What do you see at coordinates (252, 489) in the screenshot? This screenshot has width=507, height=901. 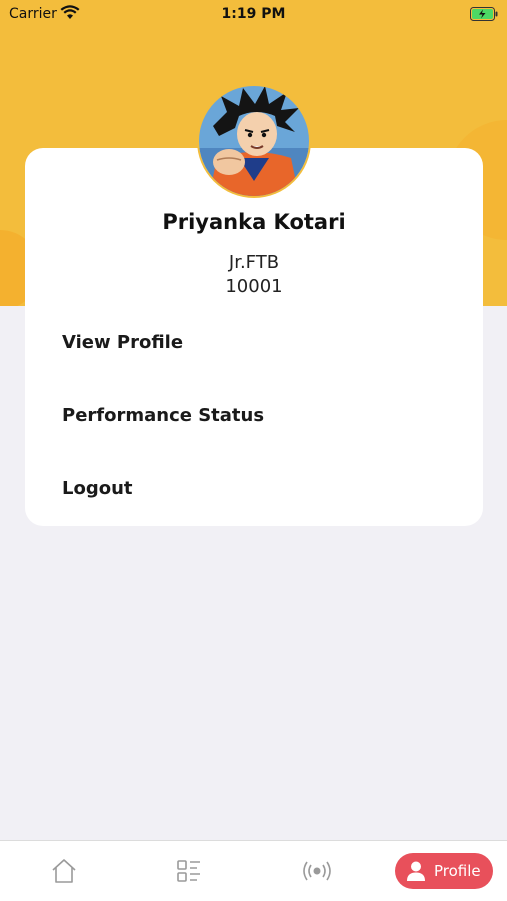 I see `logout-button: Logout` at bounding box center [252, 489].